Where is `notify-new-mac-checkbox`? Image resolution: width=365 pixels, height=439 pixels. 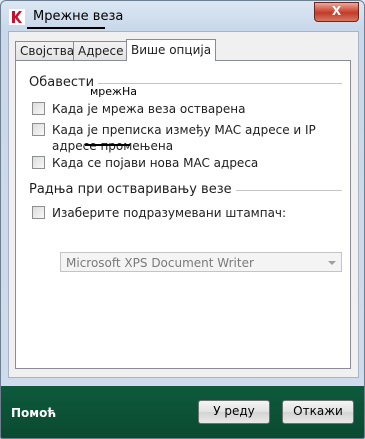
notify-new-mac-checkbox is located at coordinates (38, 162).